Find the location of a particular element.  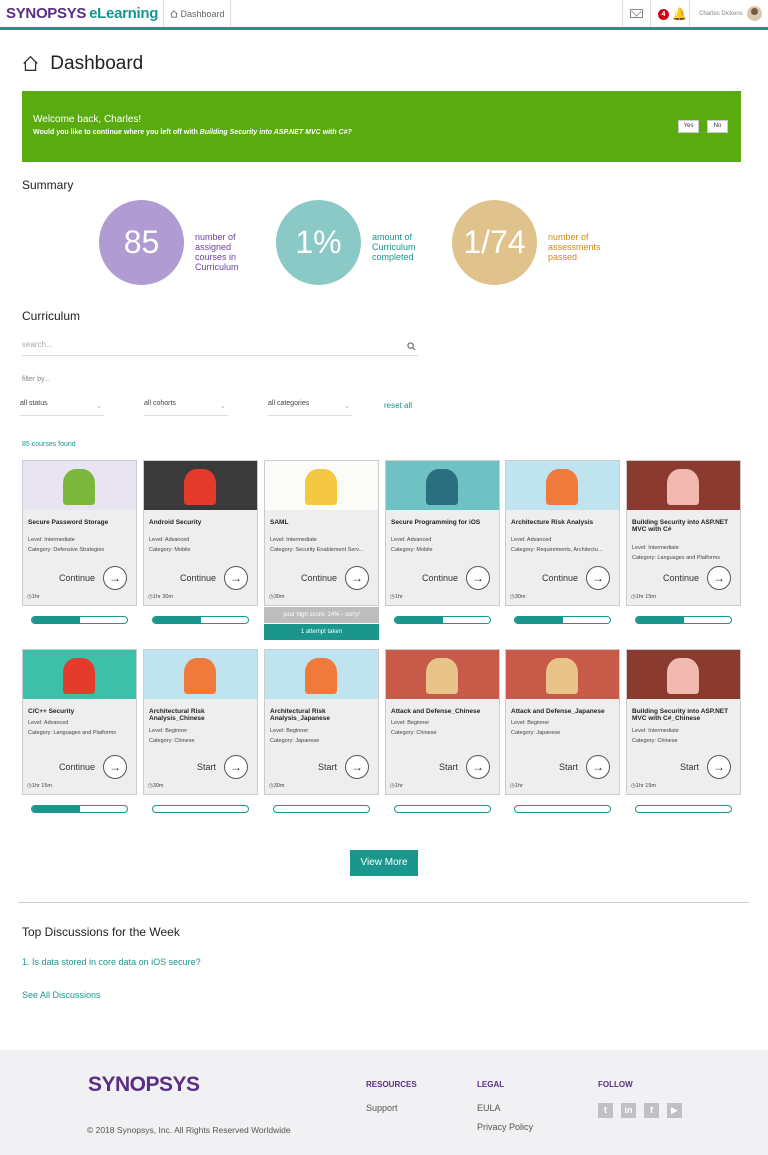

course-title: Attack and Defense_Japanese is located at coordinates (564, 711).